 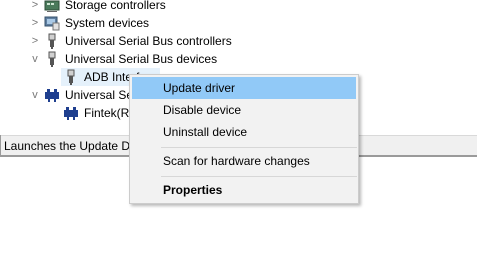 I want to click on window-left-border, so click(x=0, y=146).